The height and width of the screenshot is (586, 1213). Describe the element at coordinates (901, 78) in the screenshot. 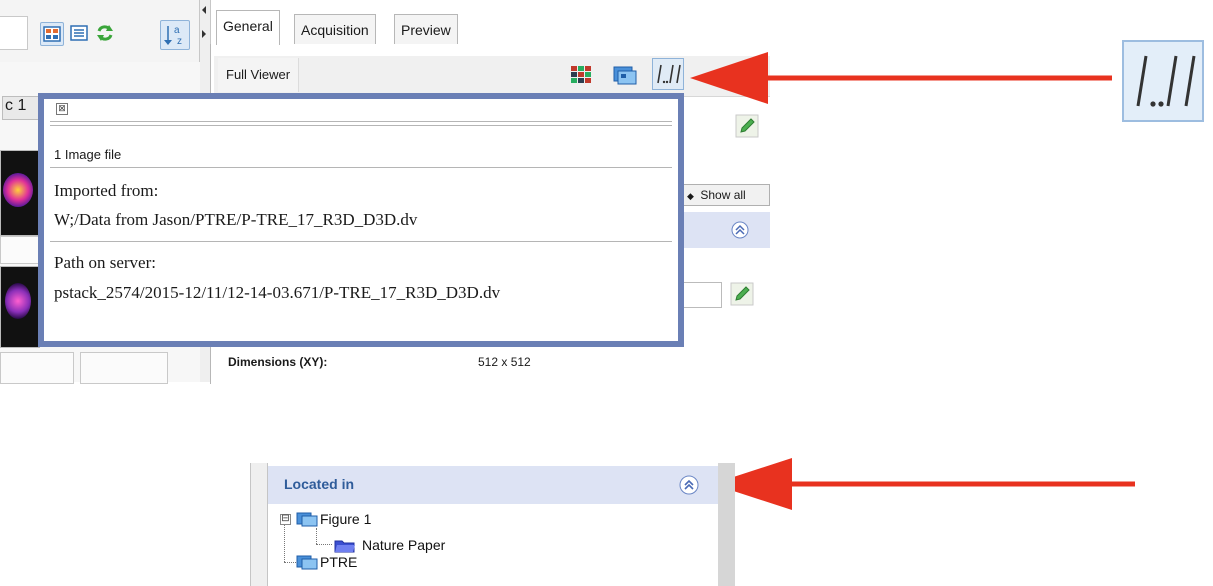

I see `arrow-to-toolbar-icon` at that location.